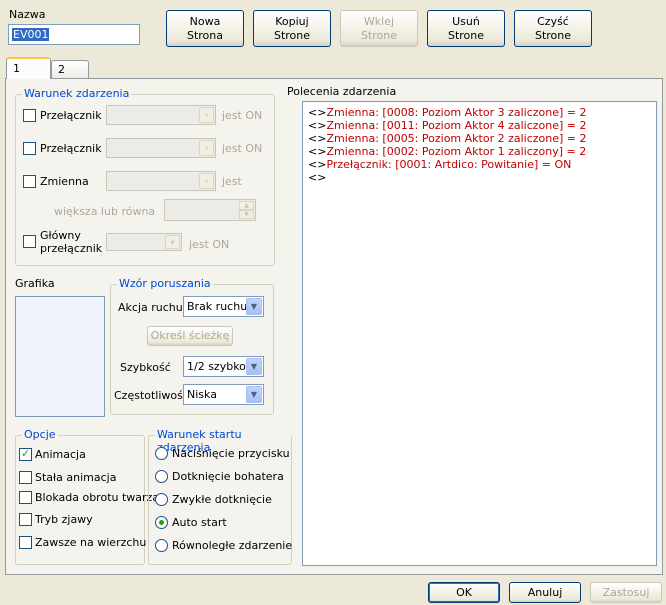  Describe the element at coordinates (553, 28) in the screenshot. I see `clear-page-button: Czyść Strone` at that location.